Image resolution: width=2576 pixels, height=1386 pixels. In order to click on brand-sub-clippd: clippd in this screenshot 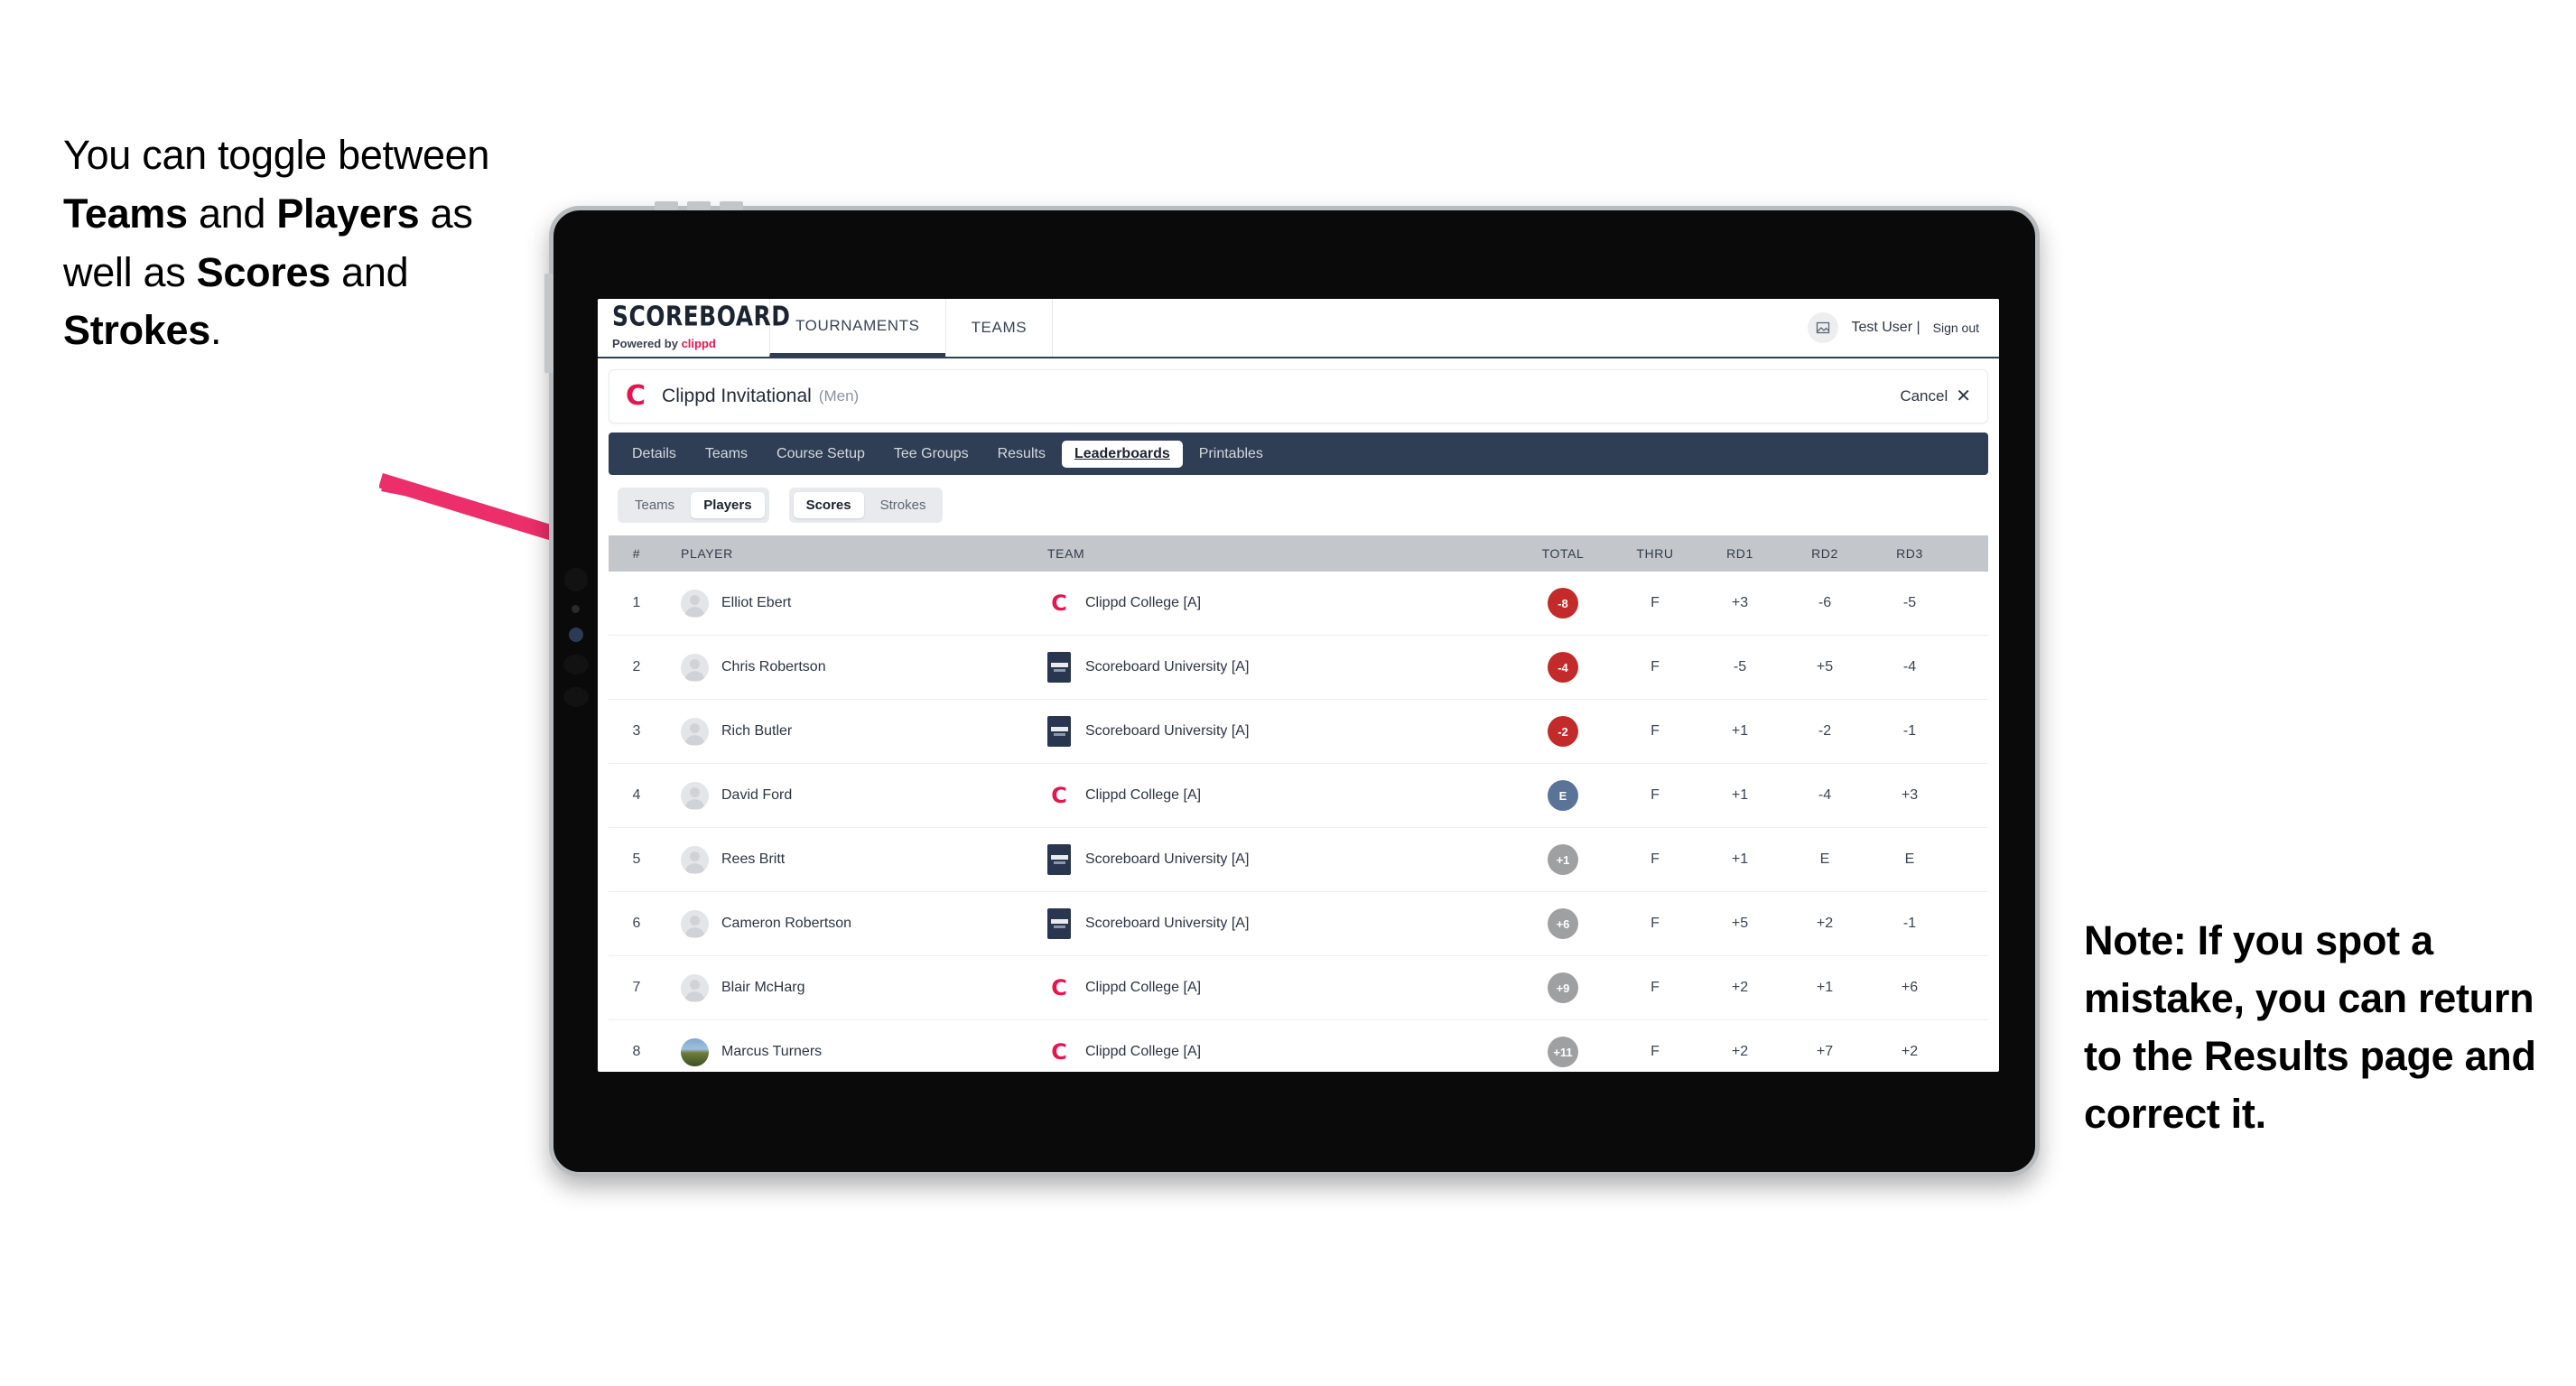, I will do `click(698, 343)`.